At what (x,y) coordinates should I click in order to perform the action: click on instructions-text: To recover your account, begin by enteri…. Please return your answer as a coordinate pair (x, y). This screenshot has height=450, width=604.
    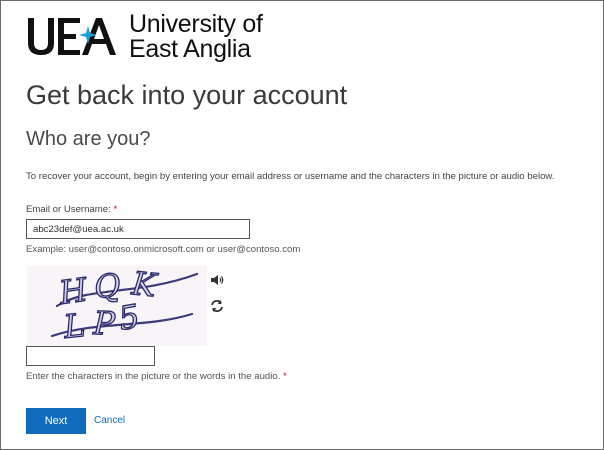
    Looking at the image, I should click on (290, 176).